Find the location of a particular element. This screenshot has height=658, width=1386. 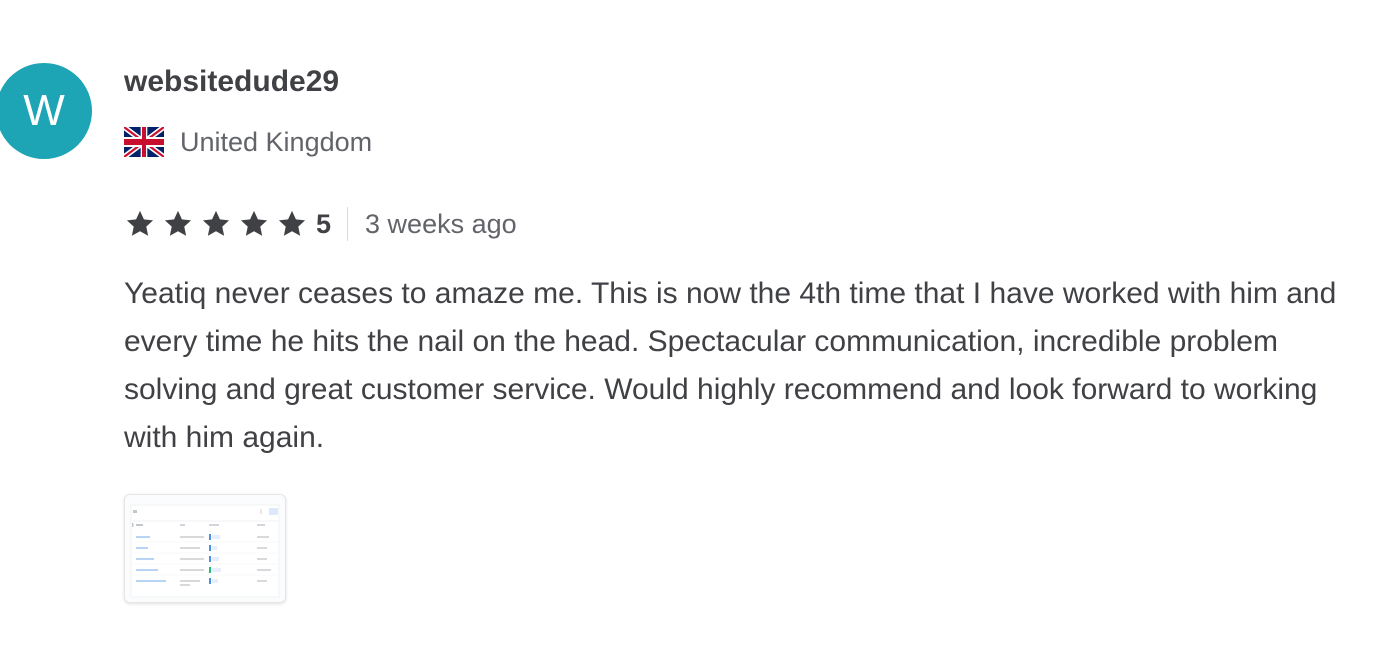

divider is located at coordinates (348, 224).